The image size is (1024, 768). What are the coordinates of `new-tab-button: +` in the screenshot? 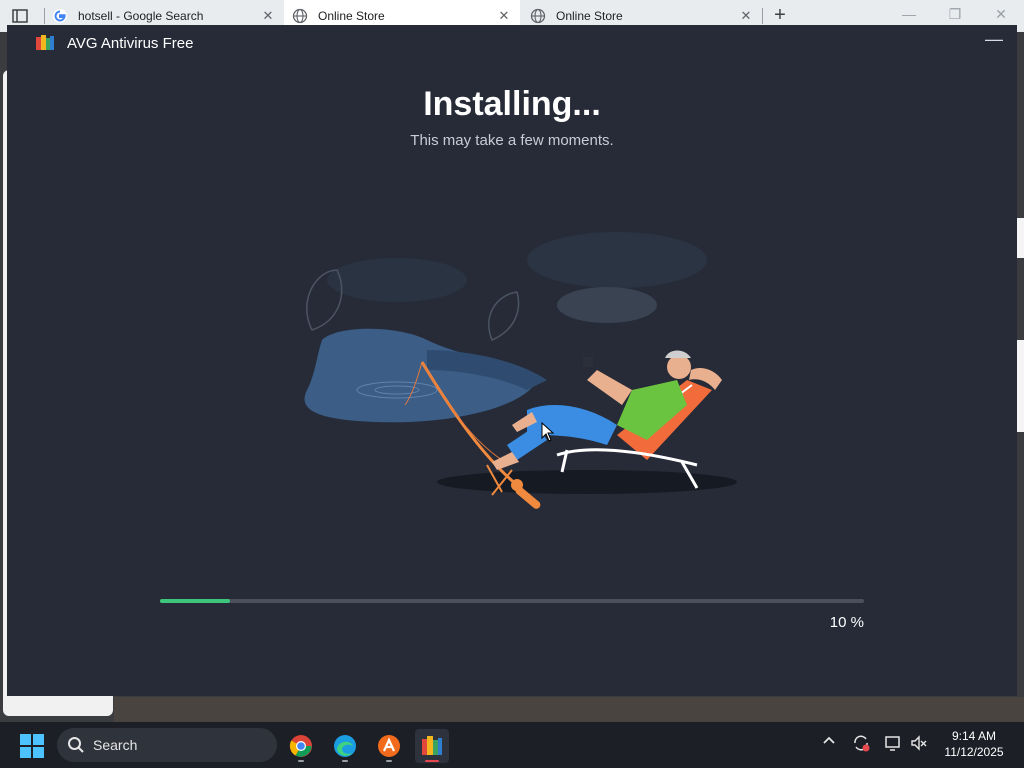 It's located at (780, 15).